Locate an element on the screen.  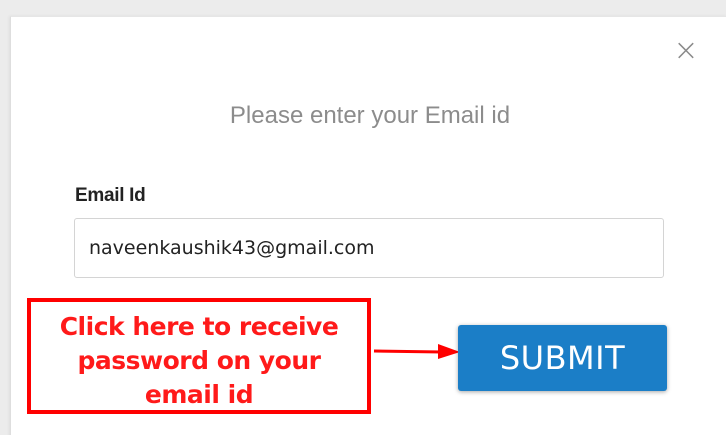
callout-line: password on your is located at coordinates (199, 360).